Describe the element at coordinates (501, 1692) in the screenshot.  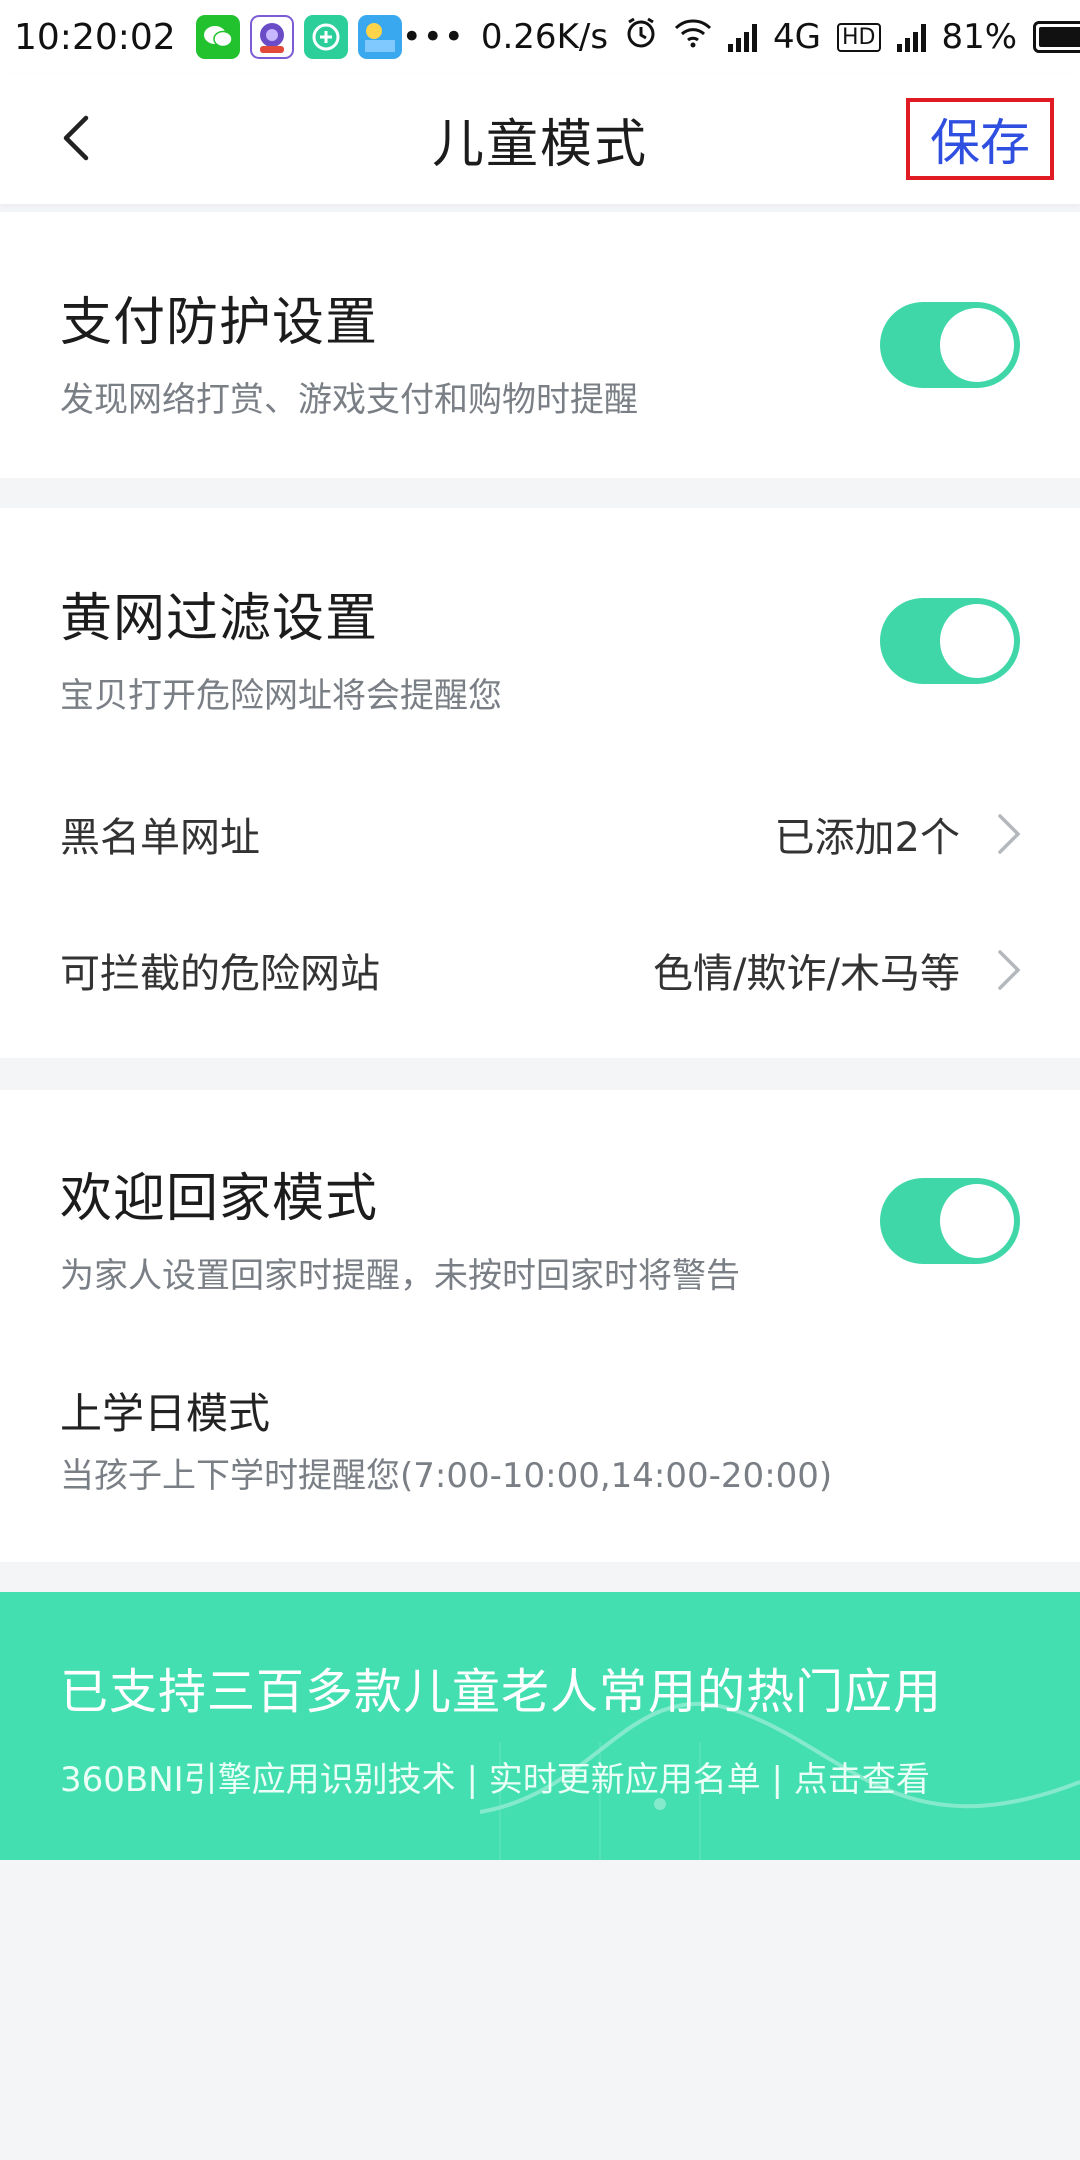
I see `banner-title: 已支持三百多款儿童老人常用的热门应用` at that location.